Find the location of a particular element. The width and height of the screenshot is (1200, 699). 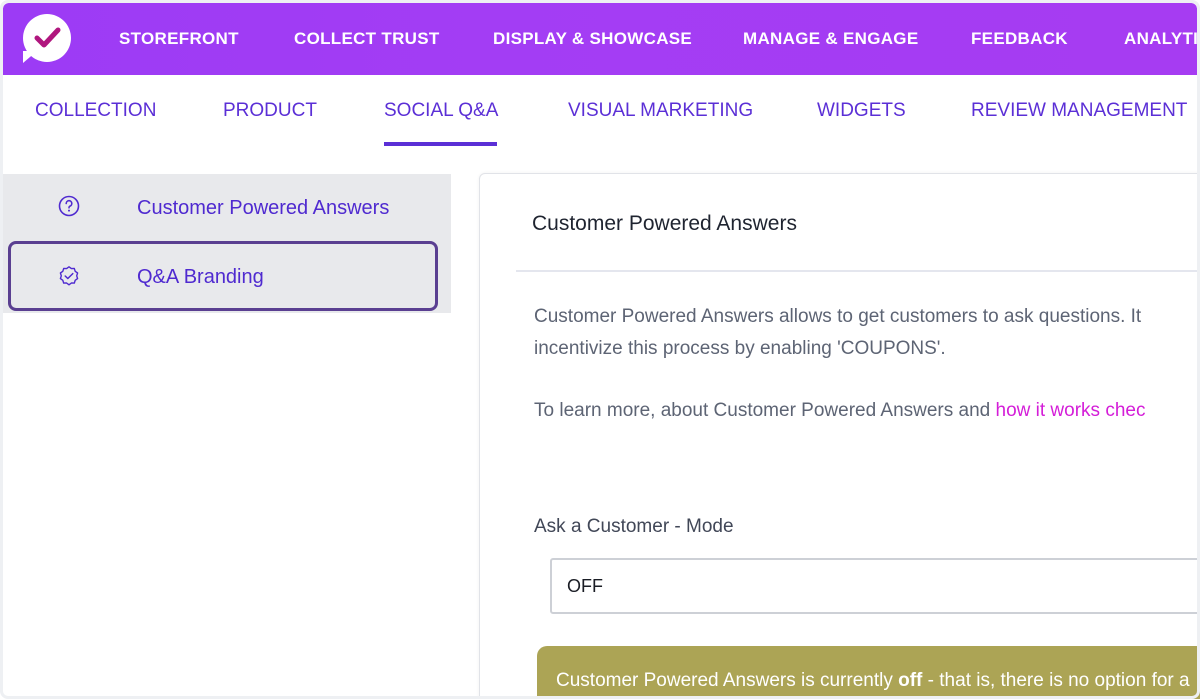

tab-social-qa: SOCIAL Q&A is located at coordinates (441, 111).